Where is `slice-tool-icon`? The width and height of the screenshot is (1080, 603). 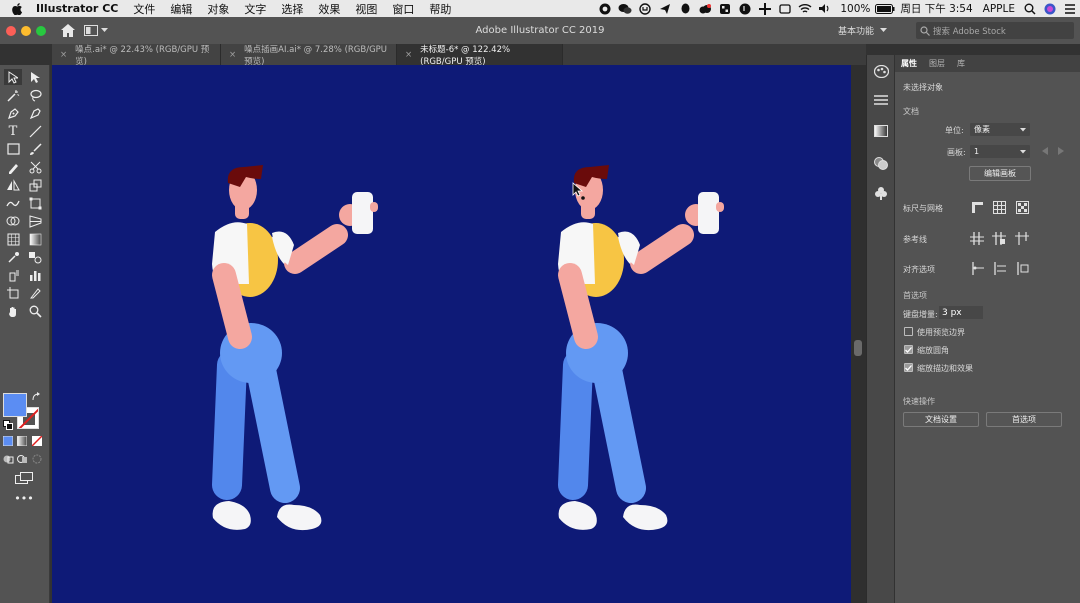 slice-tool-icon is located at coordinates (35, 293).